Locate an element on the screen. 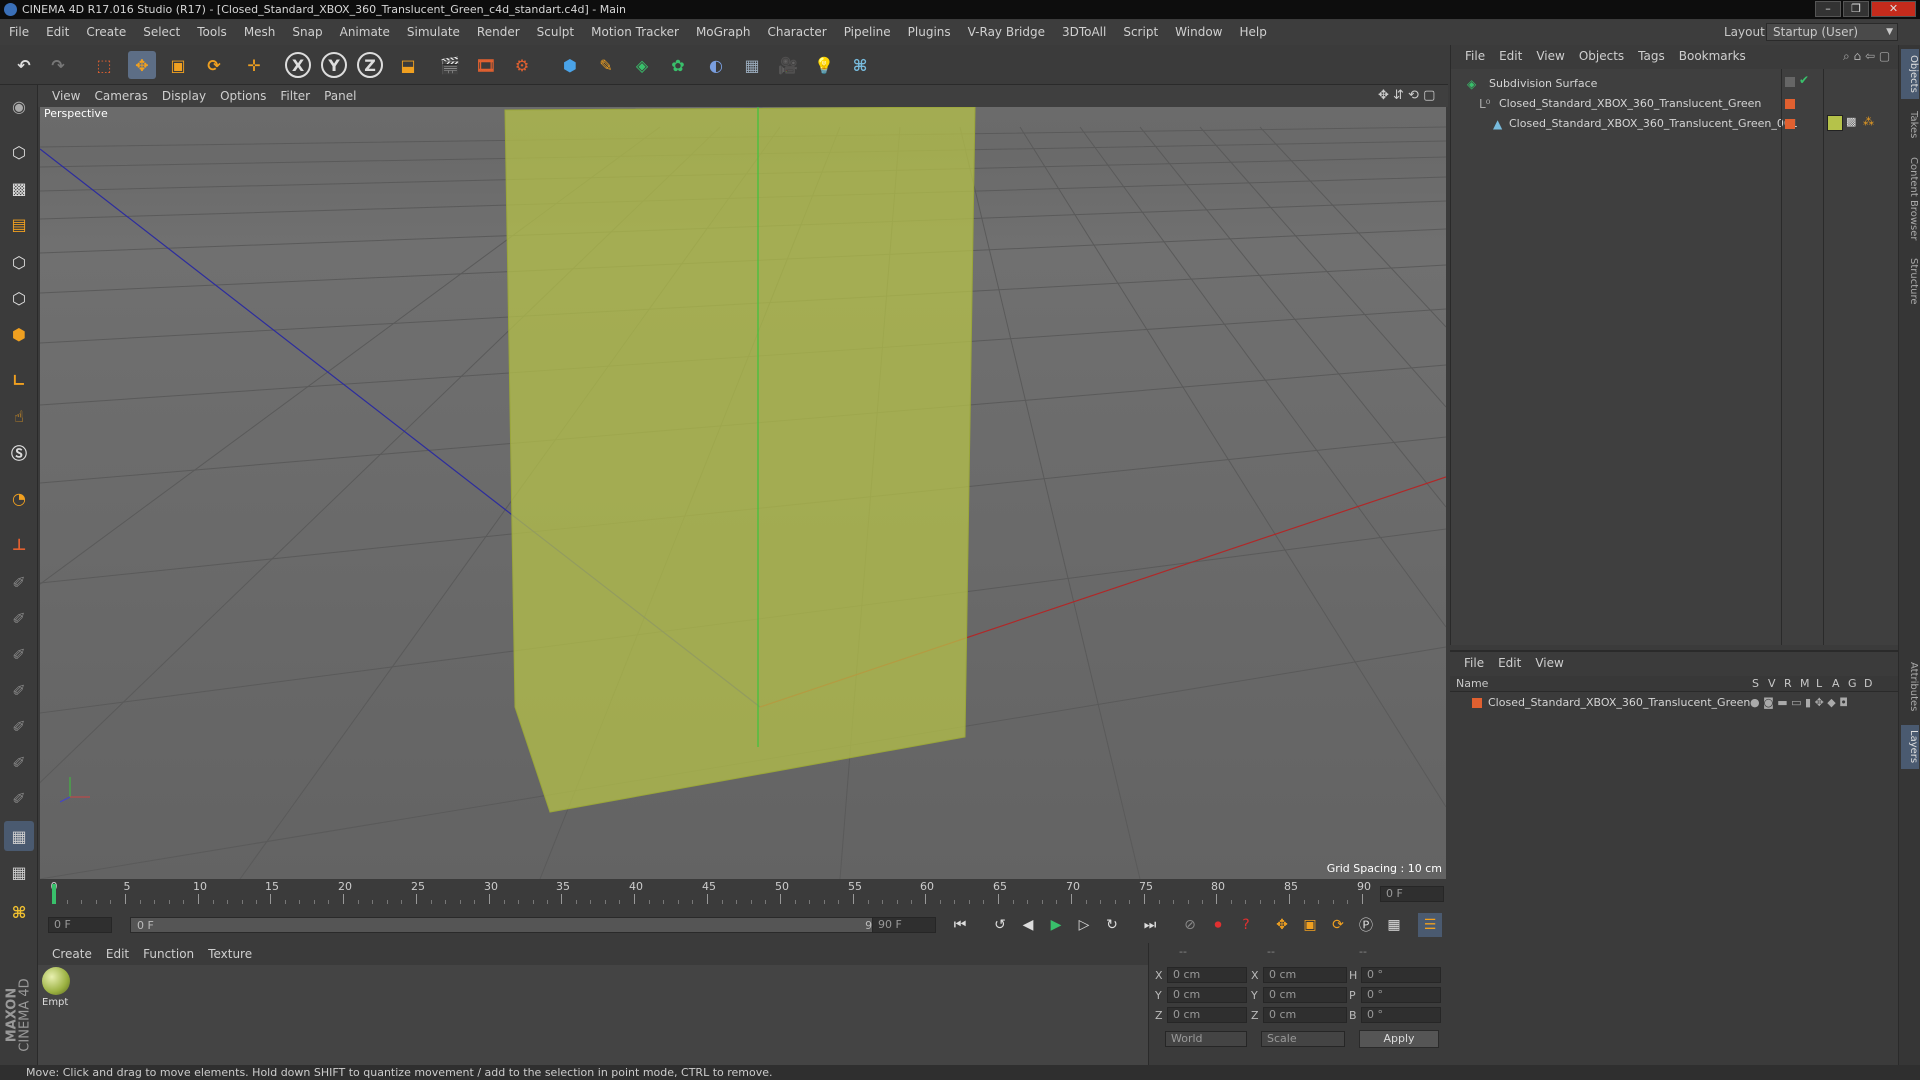  cloner-icon: ✿ is located at coordinates (678, 65).